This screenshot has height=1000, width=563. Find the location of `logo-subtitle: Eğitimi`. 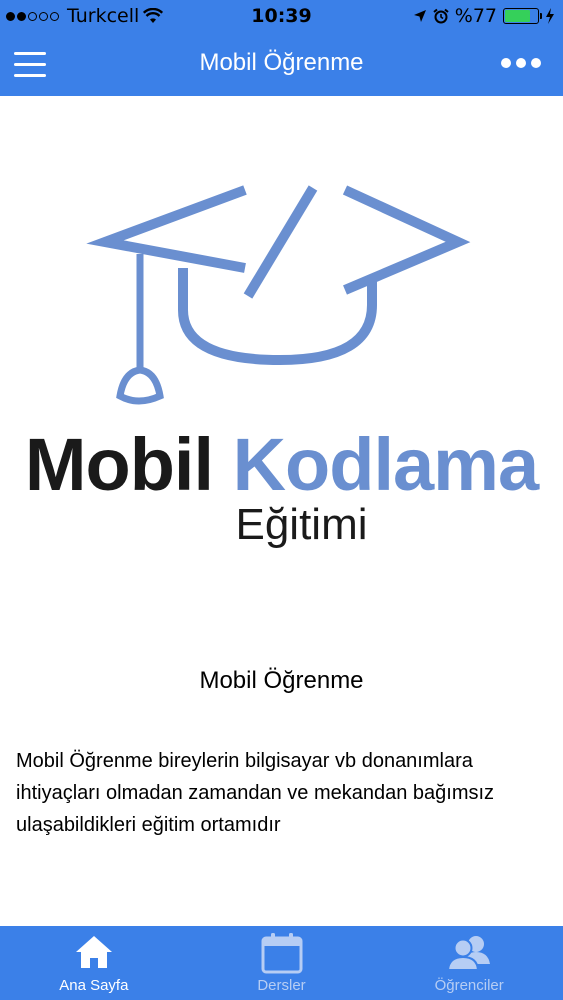

logo-subtitle: Eğitimi is located at coordinates (301, 524).